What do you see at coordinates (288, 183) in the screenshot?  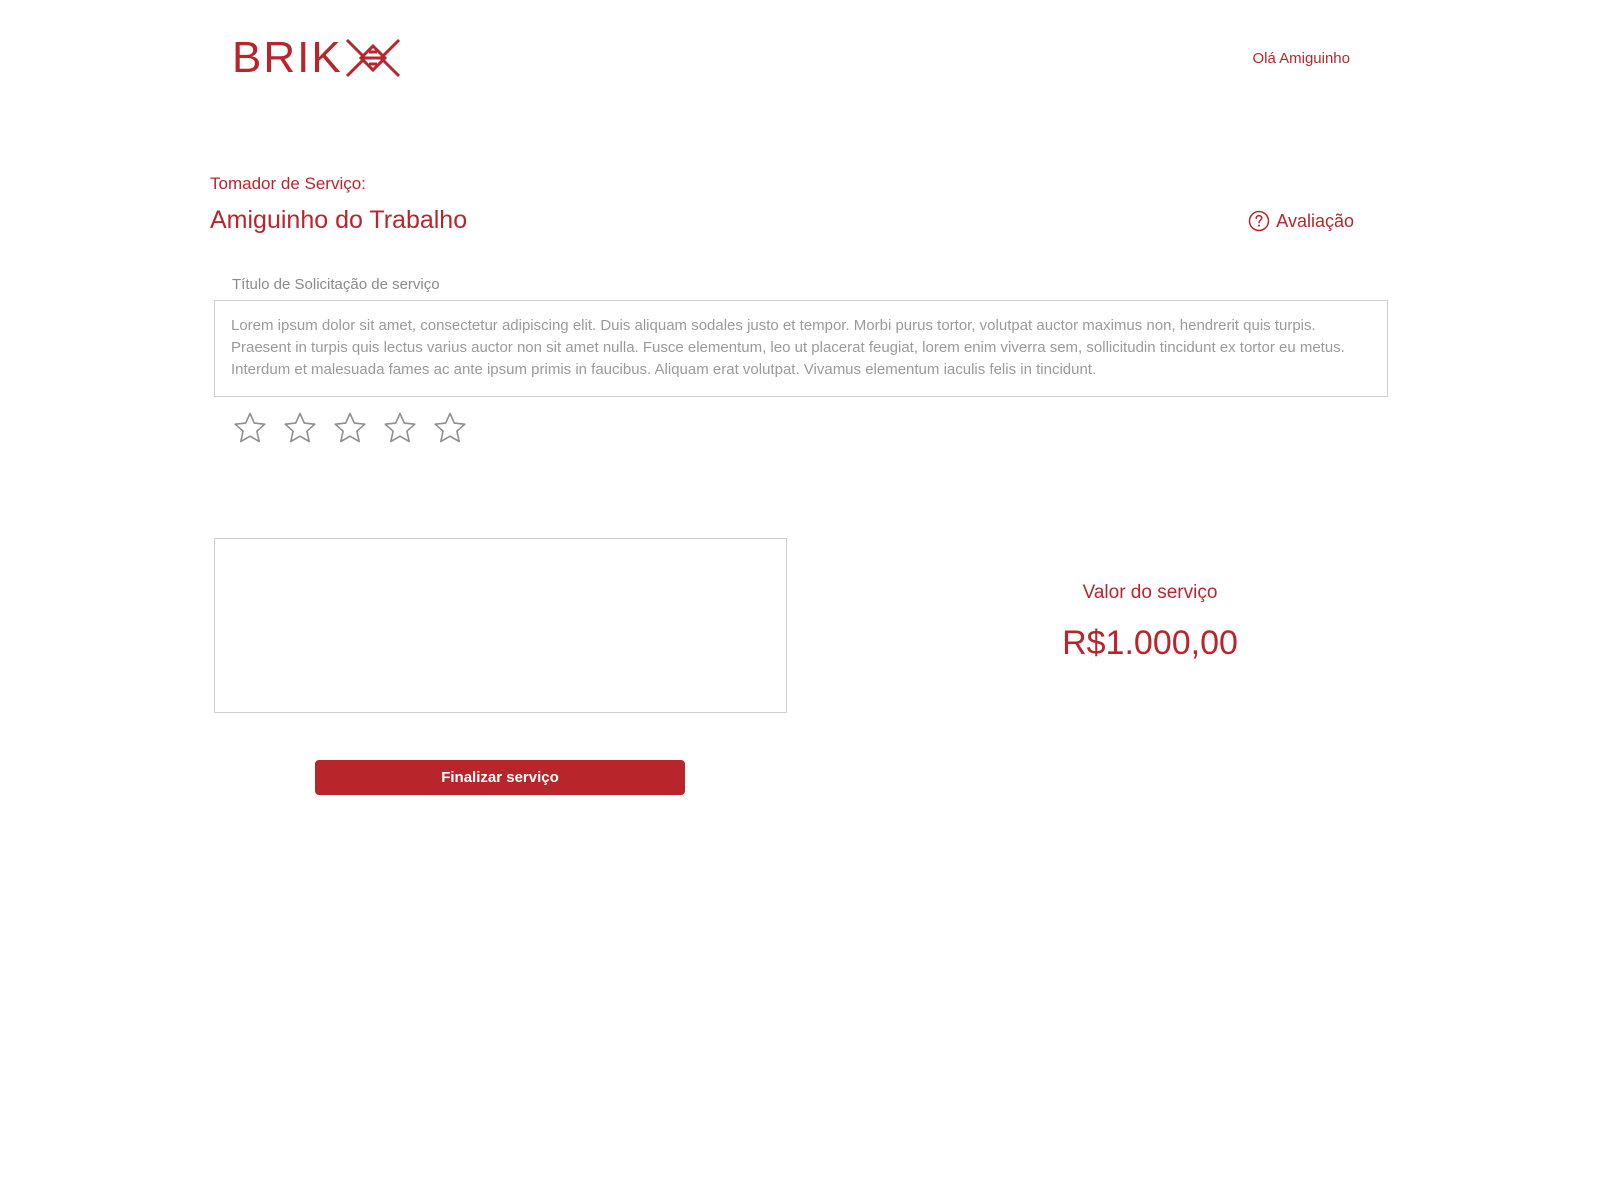 I see `client-caption: Tomador de Serviço:` at bounding box center [288, 183].